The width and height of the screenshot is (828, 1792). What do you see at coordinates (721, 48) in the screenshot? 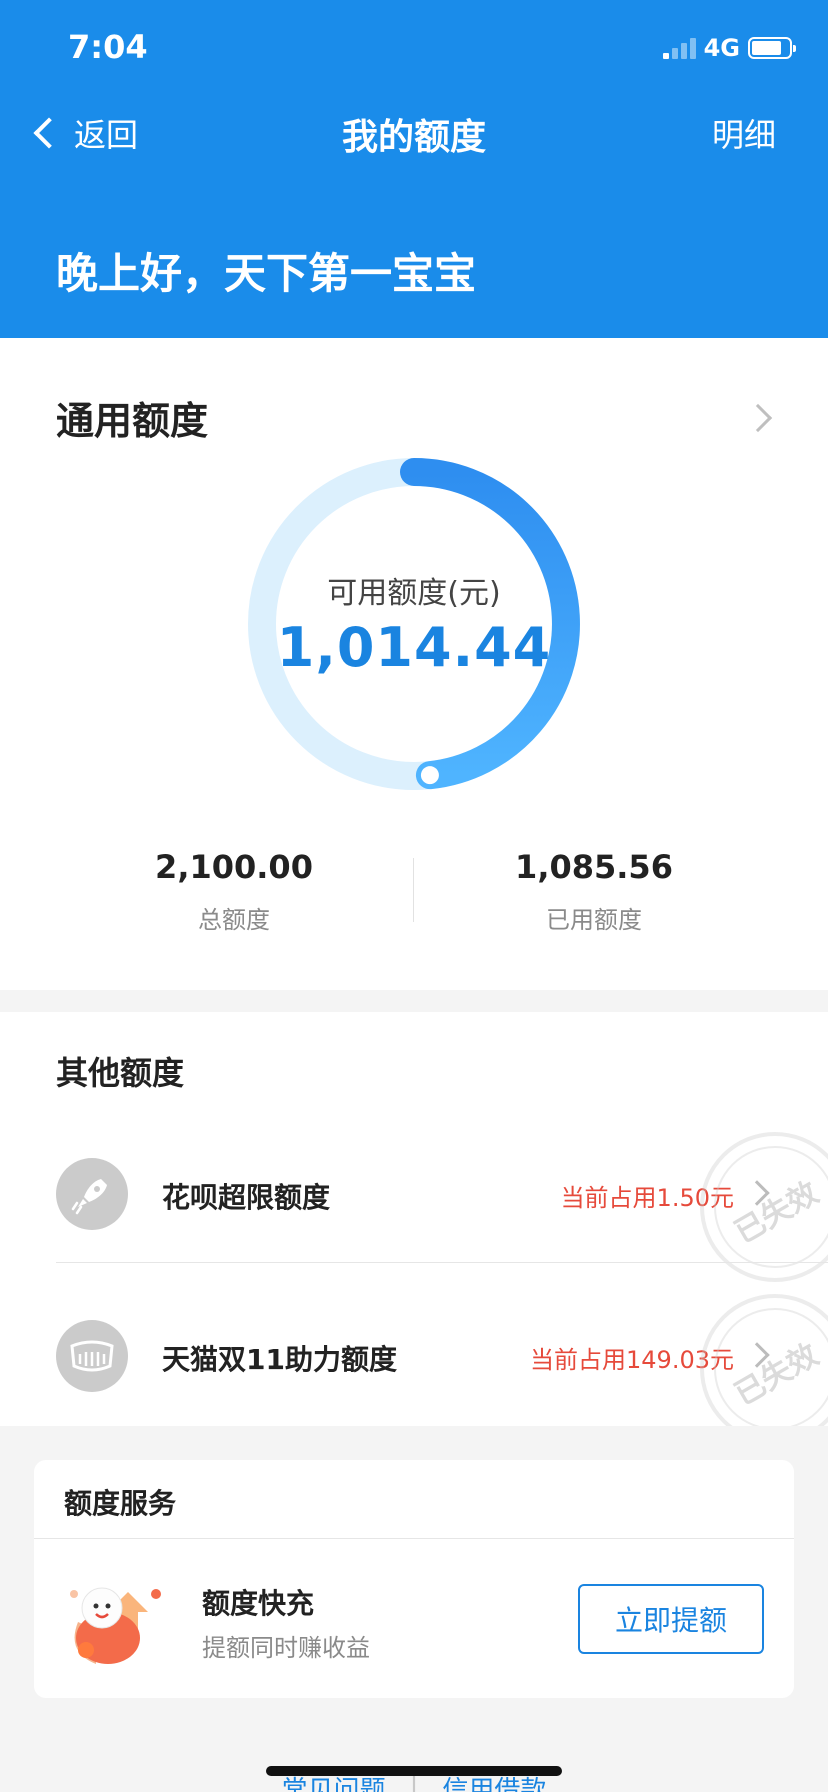
I see `network-label: 4G` at bounding box center [721, 48].